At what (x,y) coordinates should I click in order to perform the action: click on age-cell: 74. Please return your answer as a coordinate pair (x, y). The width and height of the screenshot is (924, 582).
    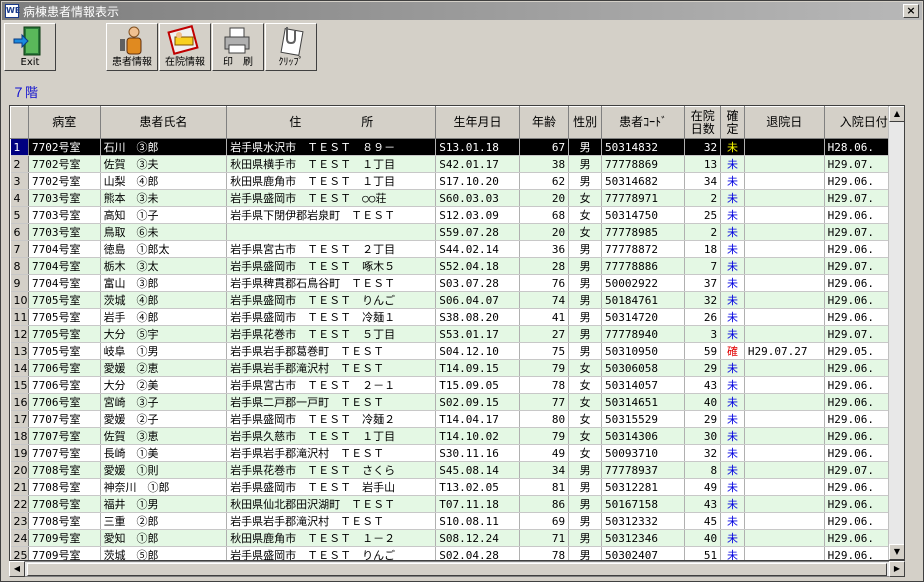
    Looking at the image, I should click on (544, 300).